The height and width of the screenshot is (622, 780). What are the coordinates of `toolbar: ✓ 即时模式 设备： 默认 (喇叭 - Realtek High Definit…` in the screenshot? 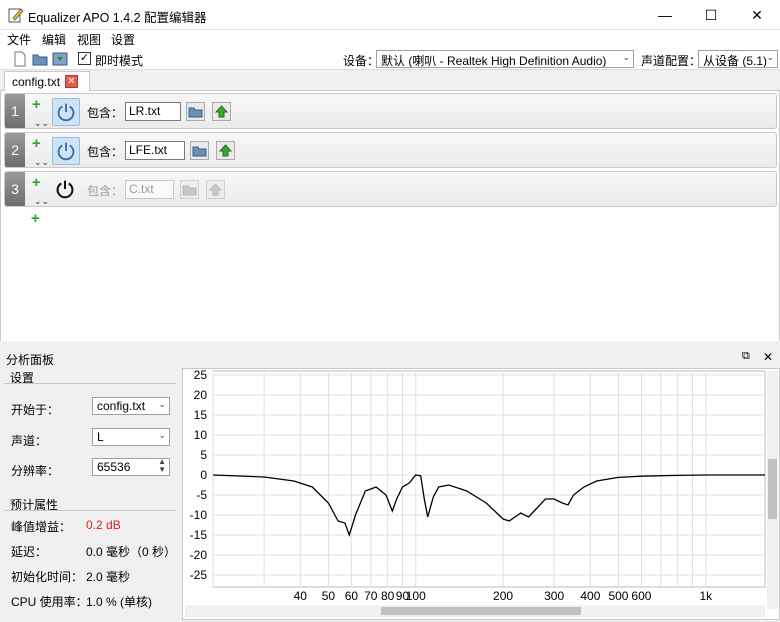 It's located at (390, 59).